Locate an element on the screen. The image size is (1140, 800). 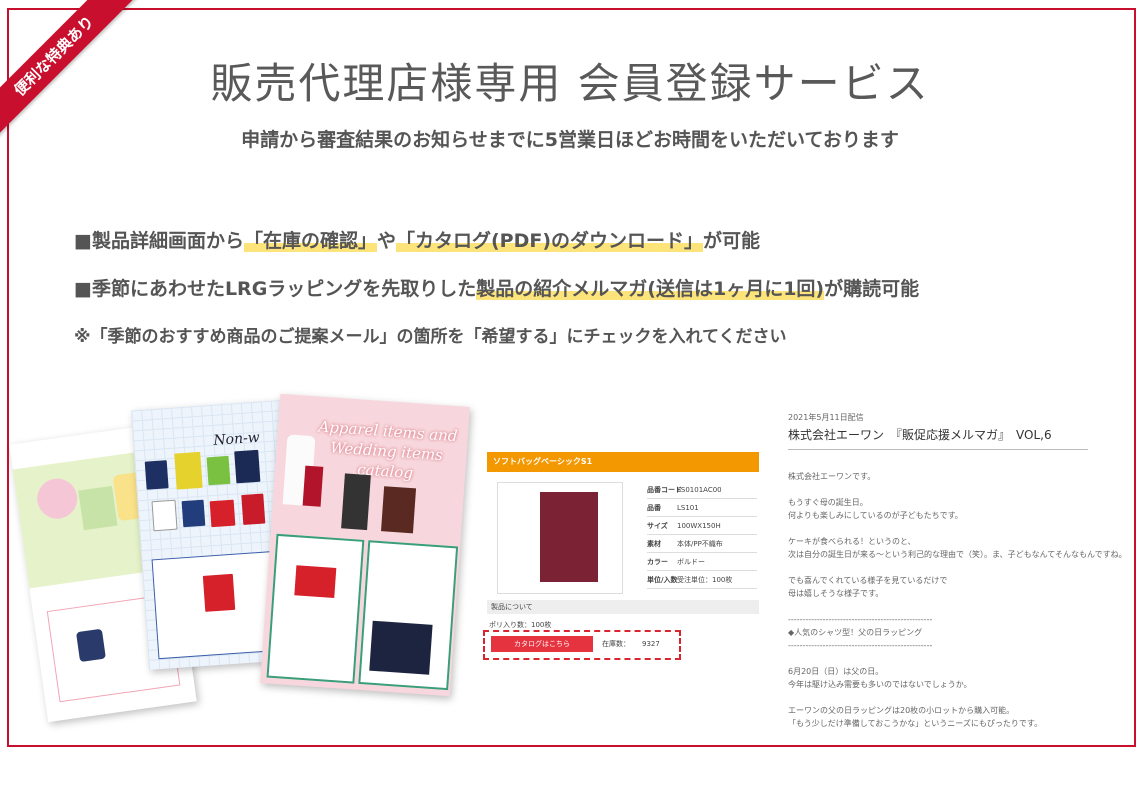
product-bulk-count: ポリ入り数：100枚 is located at coordinates (520, 625).